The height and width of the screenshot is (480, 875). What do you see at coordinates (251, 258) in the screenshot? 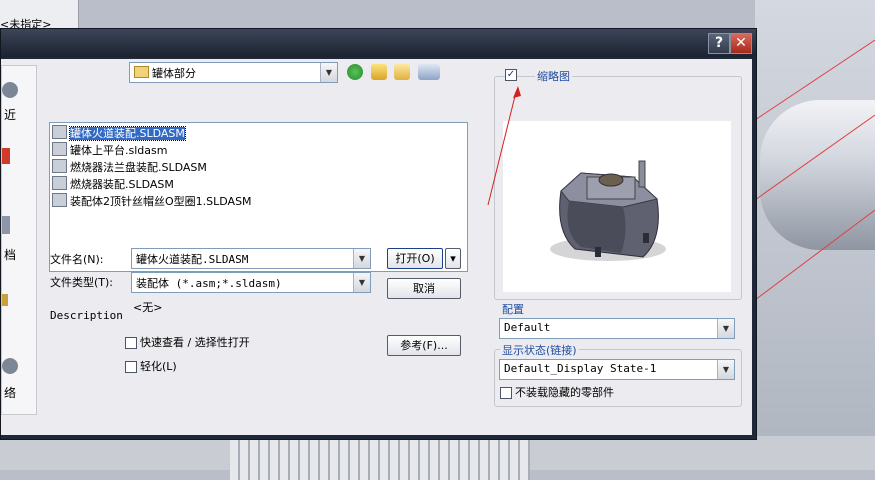
I see `filename-field: 罐体火道装配.SLDASM ▼` at bounding box center [251, 258].